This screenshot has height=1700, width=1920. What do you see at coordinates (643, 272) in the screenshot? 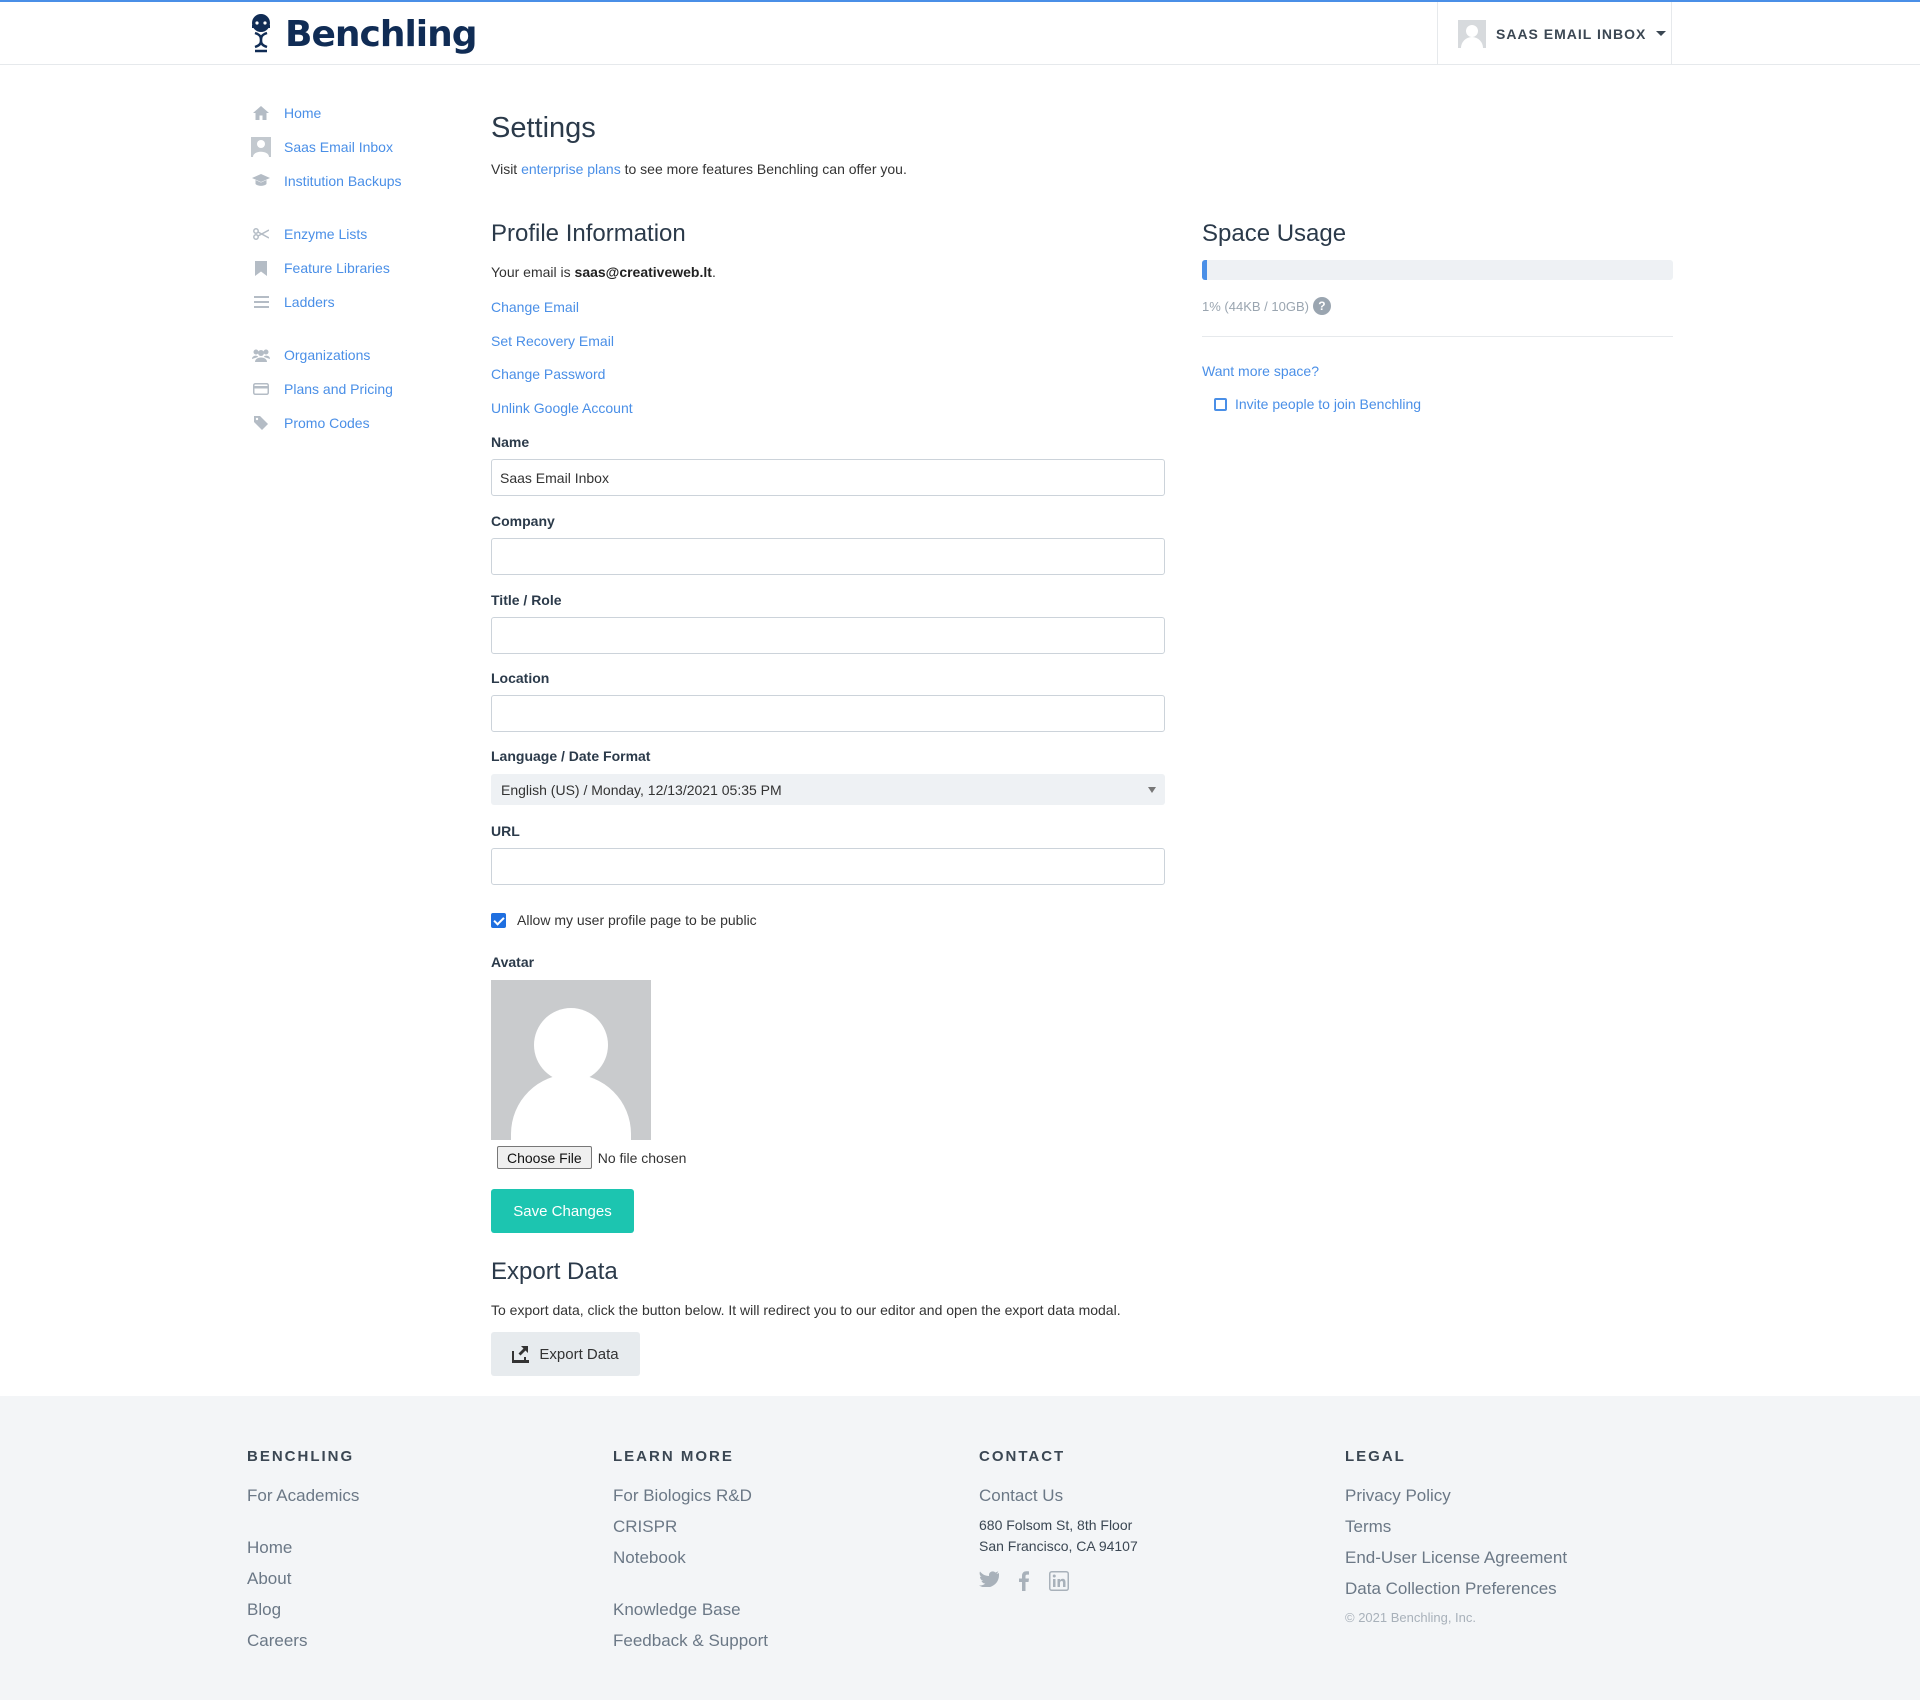
I see `email-value: saas@creativeweb.lt` at bounding box center [643, 272].